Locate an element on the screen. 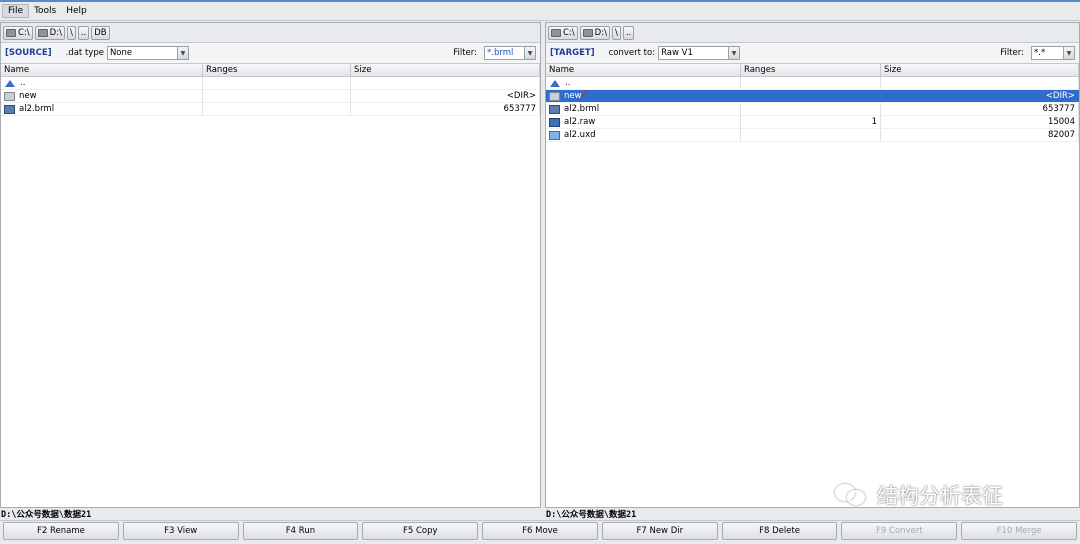 The image size is (1080, 544). target-filter: Filter: *.* ▼ is located at coordinates (1037, 53).